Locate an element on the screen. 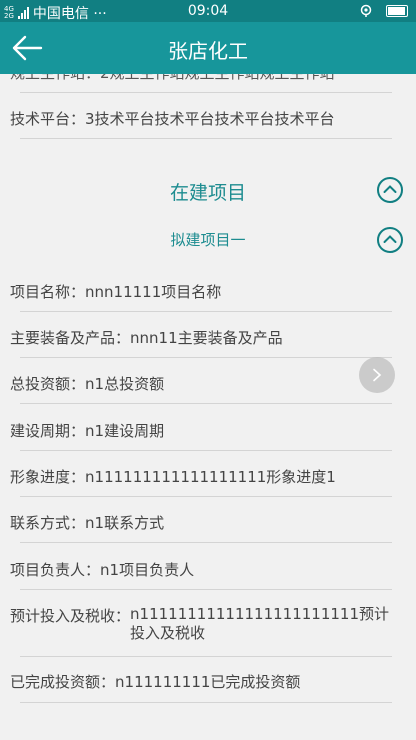 The width and height of the screenshot is (416, 740). field-project-name: 项目名称：nnn11111项目名称 is located at coordinates (115, 291).